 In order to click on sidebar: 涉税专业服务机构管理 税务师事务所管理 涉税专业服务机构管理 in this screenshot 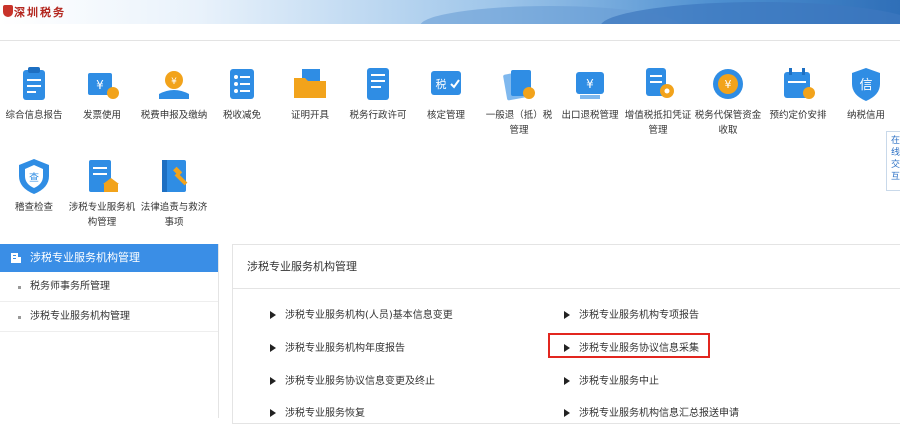, I will do `click(109, 331)`.